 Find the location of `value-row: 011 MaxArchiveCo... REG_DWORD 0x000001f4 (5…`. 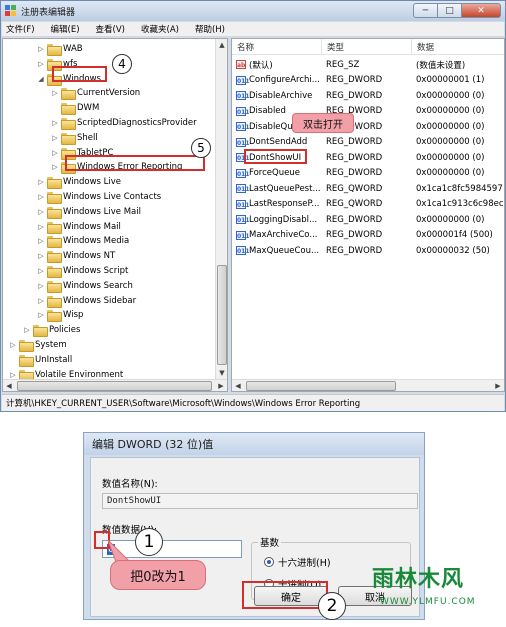

value-row: 011 MaxArchiveCo... REG_DWORD 0x000001f4 (5… is located at coordinates (368, 236).